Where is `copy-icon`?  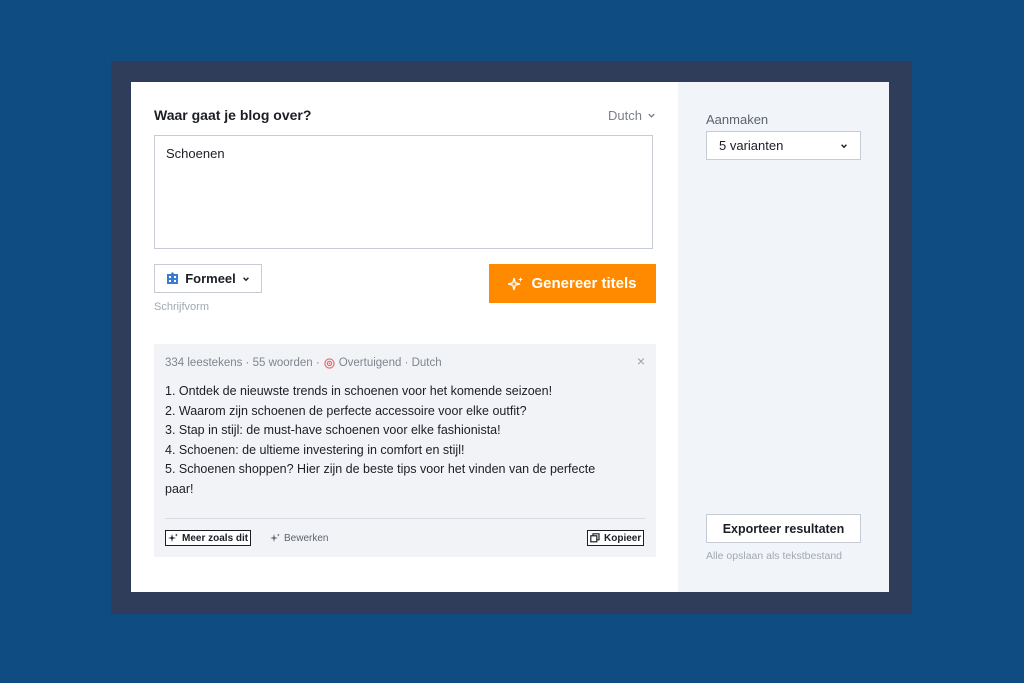 copy-icon is located at coordinates (595, 538).